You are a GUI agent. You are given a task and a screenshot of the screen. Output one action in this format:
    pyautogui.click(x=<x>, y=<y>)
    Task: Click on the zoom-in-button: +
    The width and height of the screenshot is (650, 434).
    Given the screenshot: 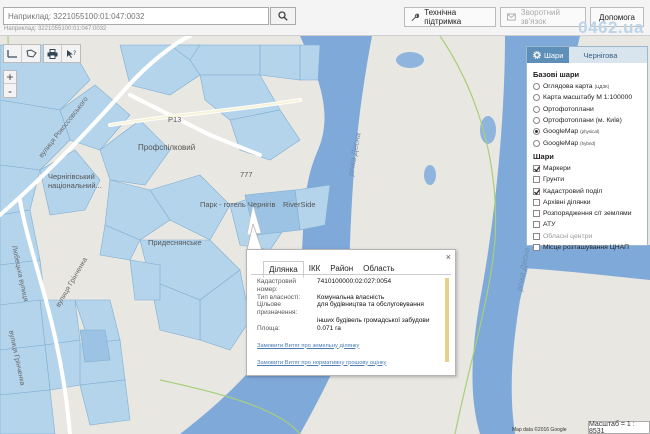 What is the action you would take?
    pyautogui.click(x=10, y=77)
    